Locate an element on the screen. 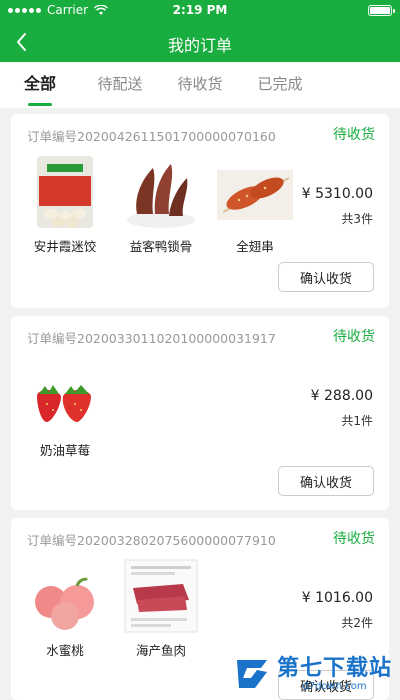  product-name: 全翅串 is located at coordinates (255, 246).